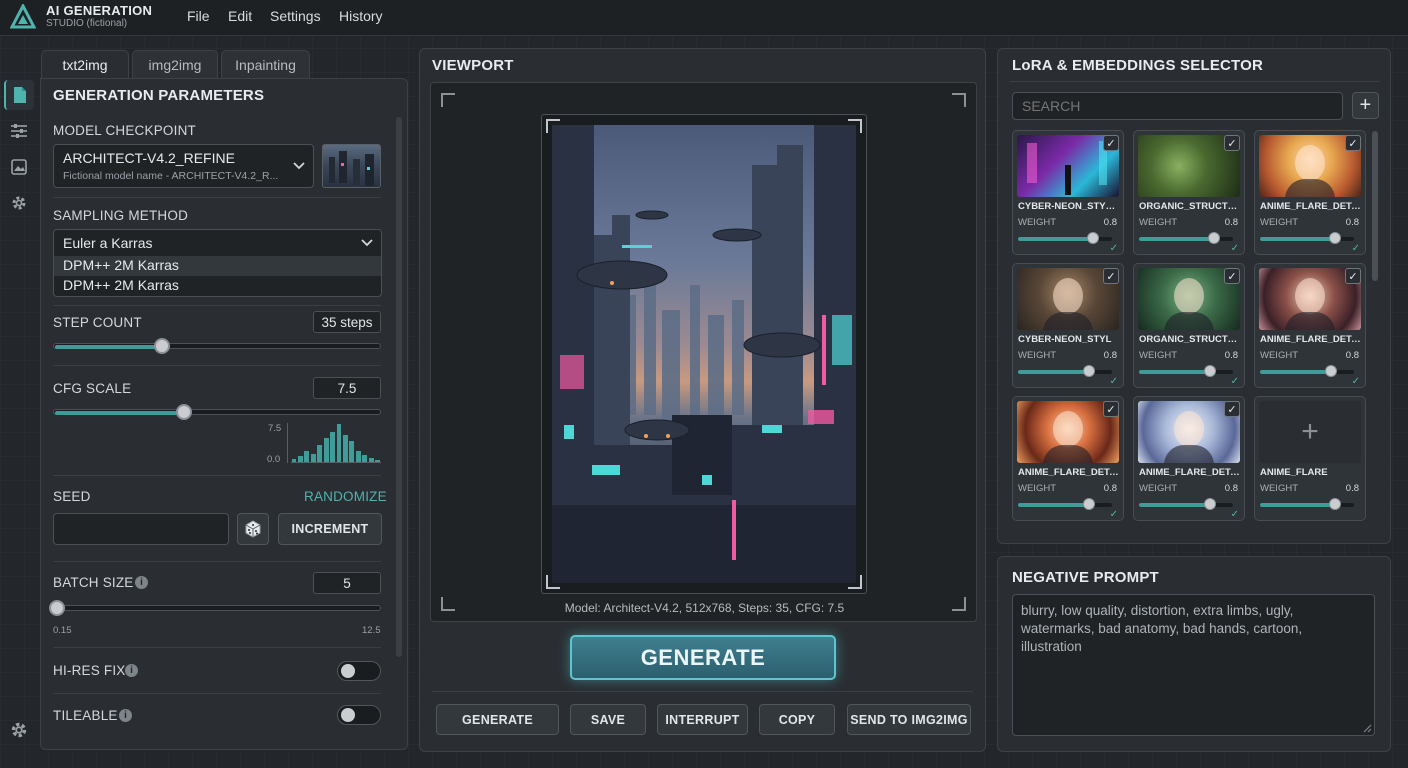 Image resolution: width=1408 pixels, height=768 pixels. I want to click on document-icon, so click(19, 95).